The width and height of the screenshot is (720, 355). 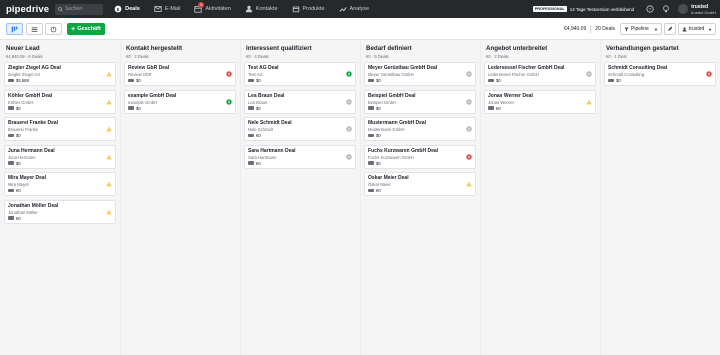 I want to click on deal-title: Juna Hermann Deal, so click(x=31, y=150).